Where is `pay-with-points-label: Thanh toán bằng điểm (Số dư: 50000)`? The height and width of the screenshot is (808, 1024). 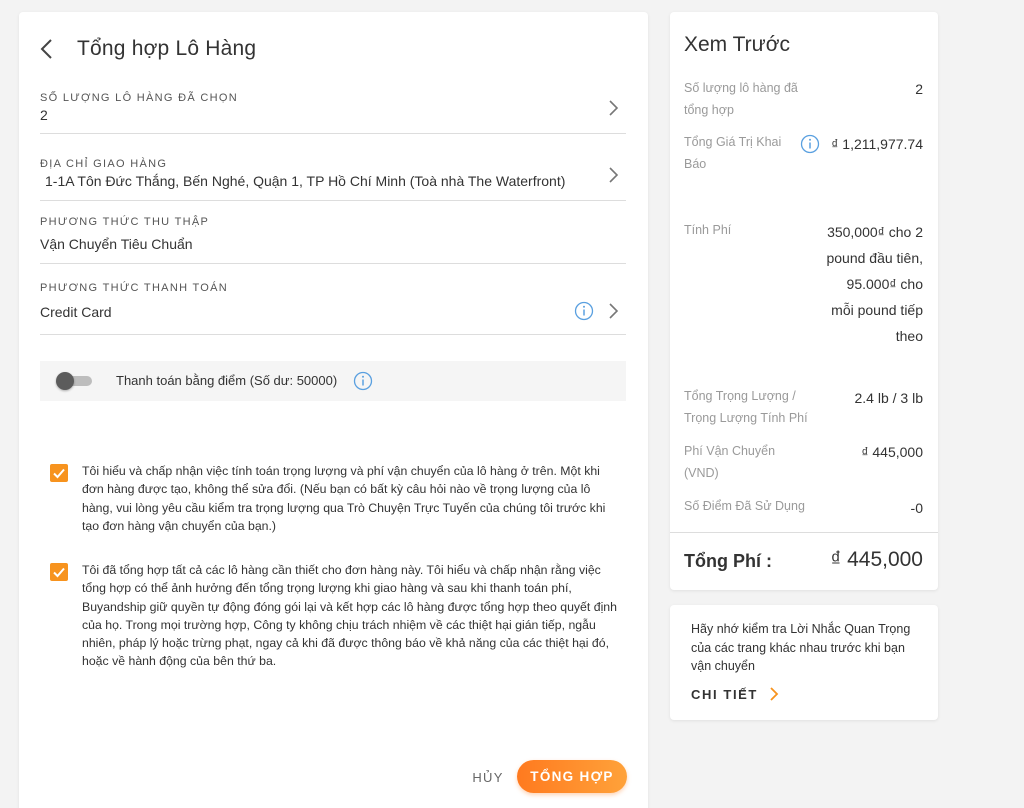
pay-with-points-label: Thanh toán bằng điểm (Số dư: 50000) is located at coordinates (227, 380).